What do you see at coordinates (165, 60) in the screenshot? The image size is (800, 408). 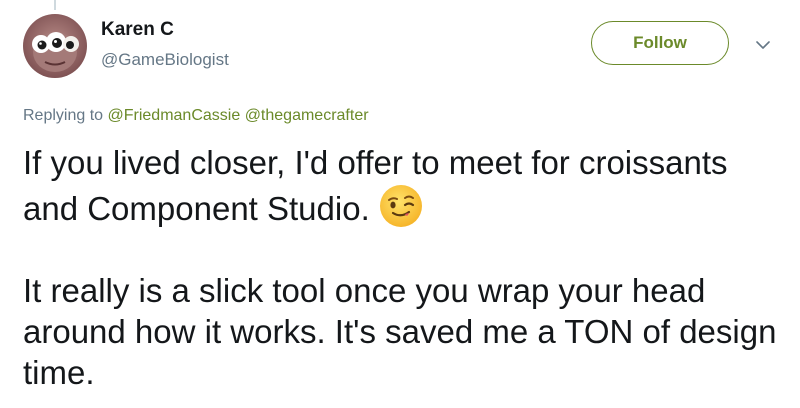 I see `author-handle: @GameBiologist` at bounding box center [165, 60].